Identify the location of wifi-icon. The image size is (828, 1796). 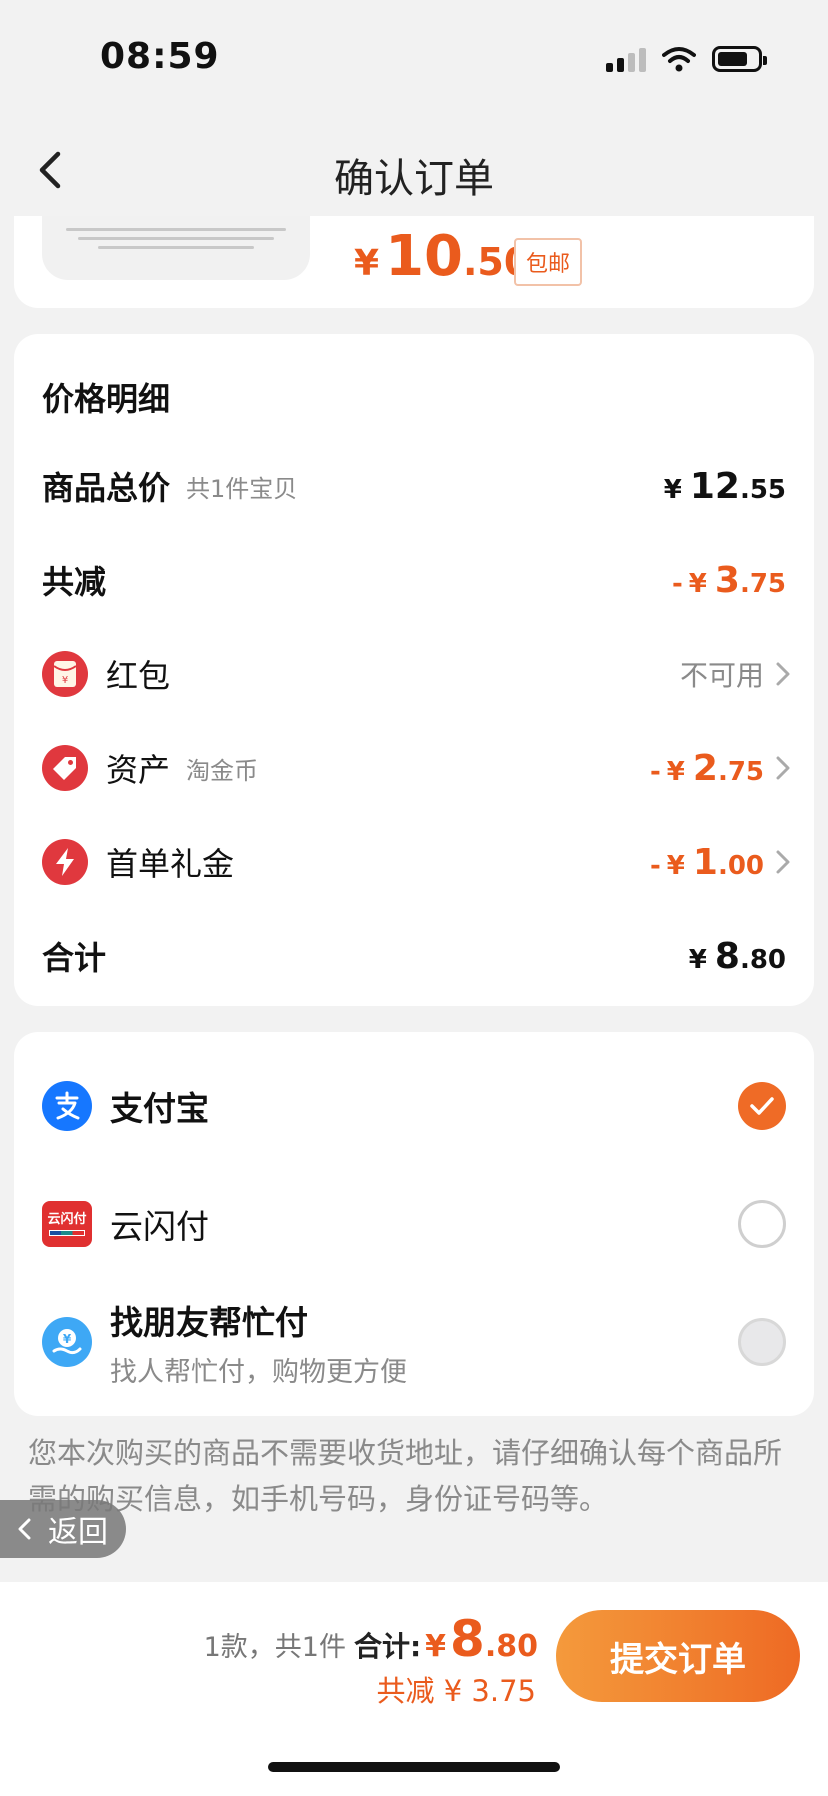
(679, 59).